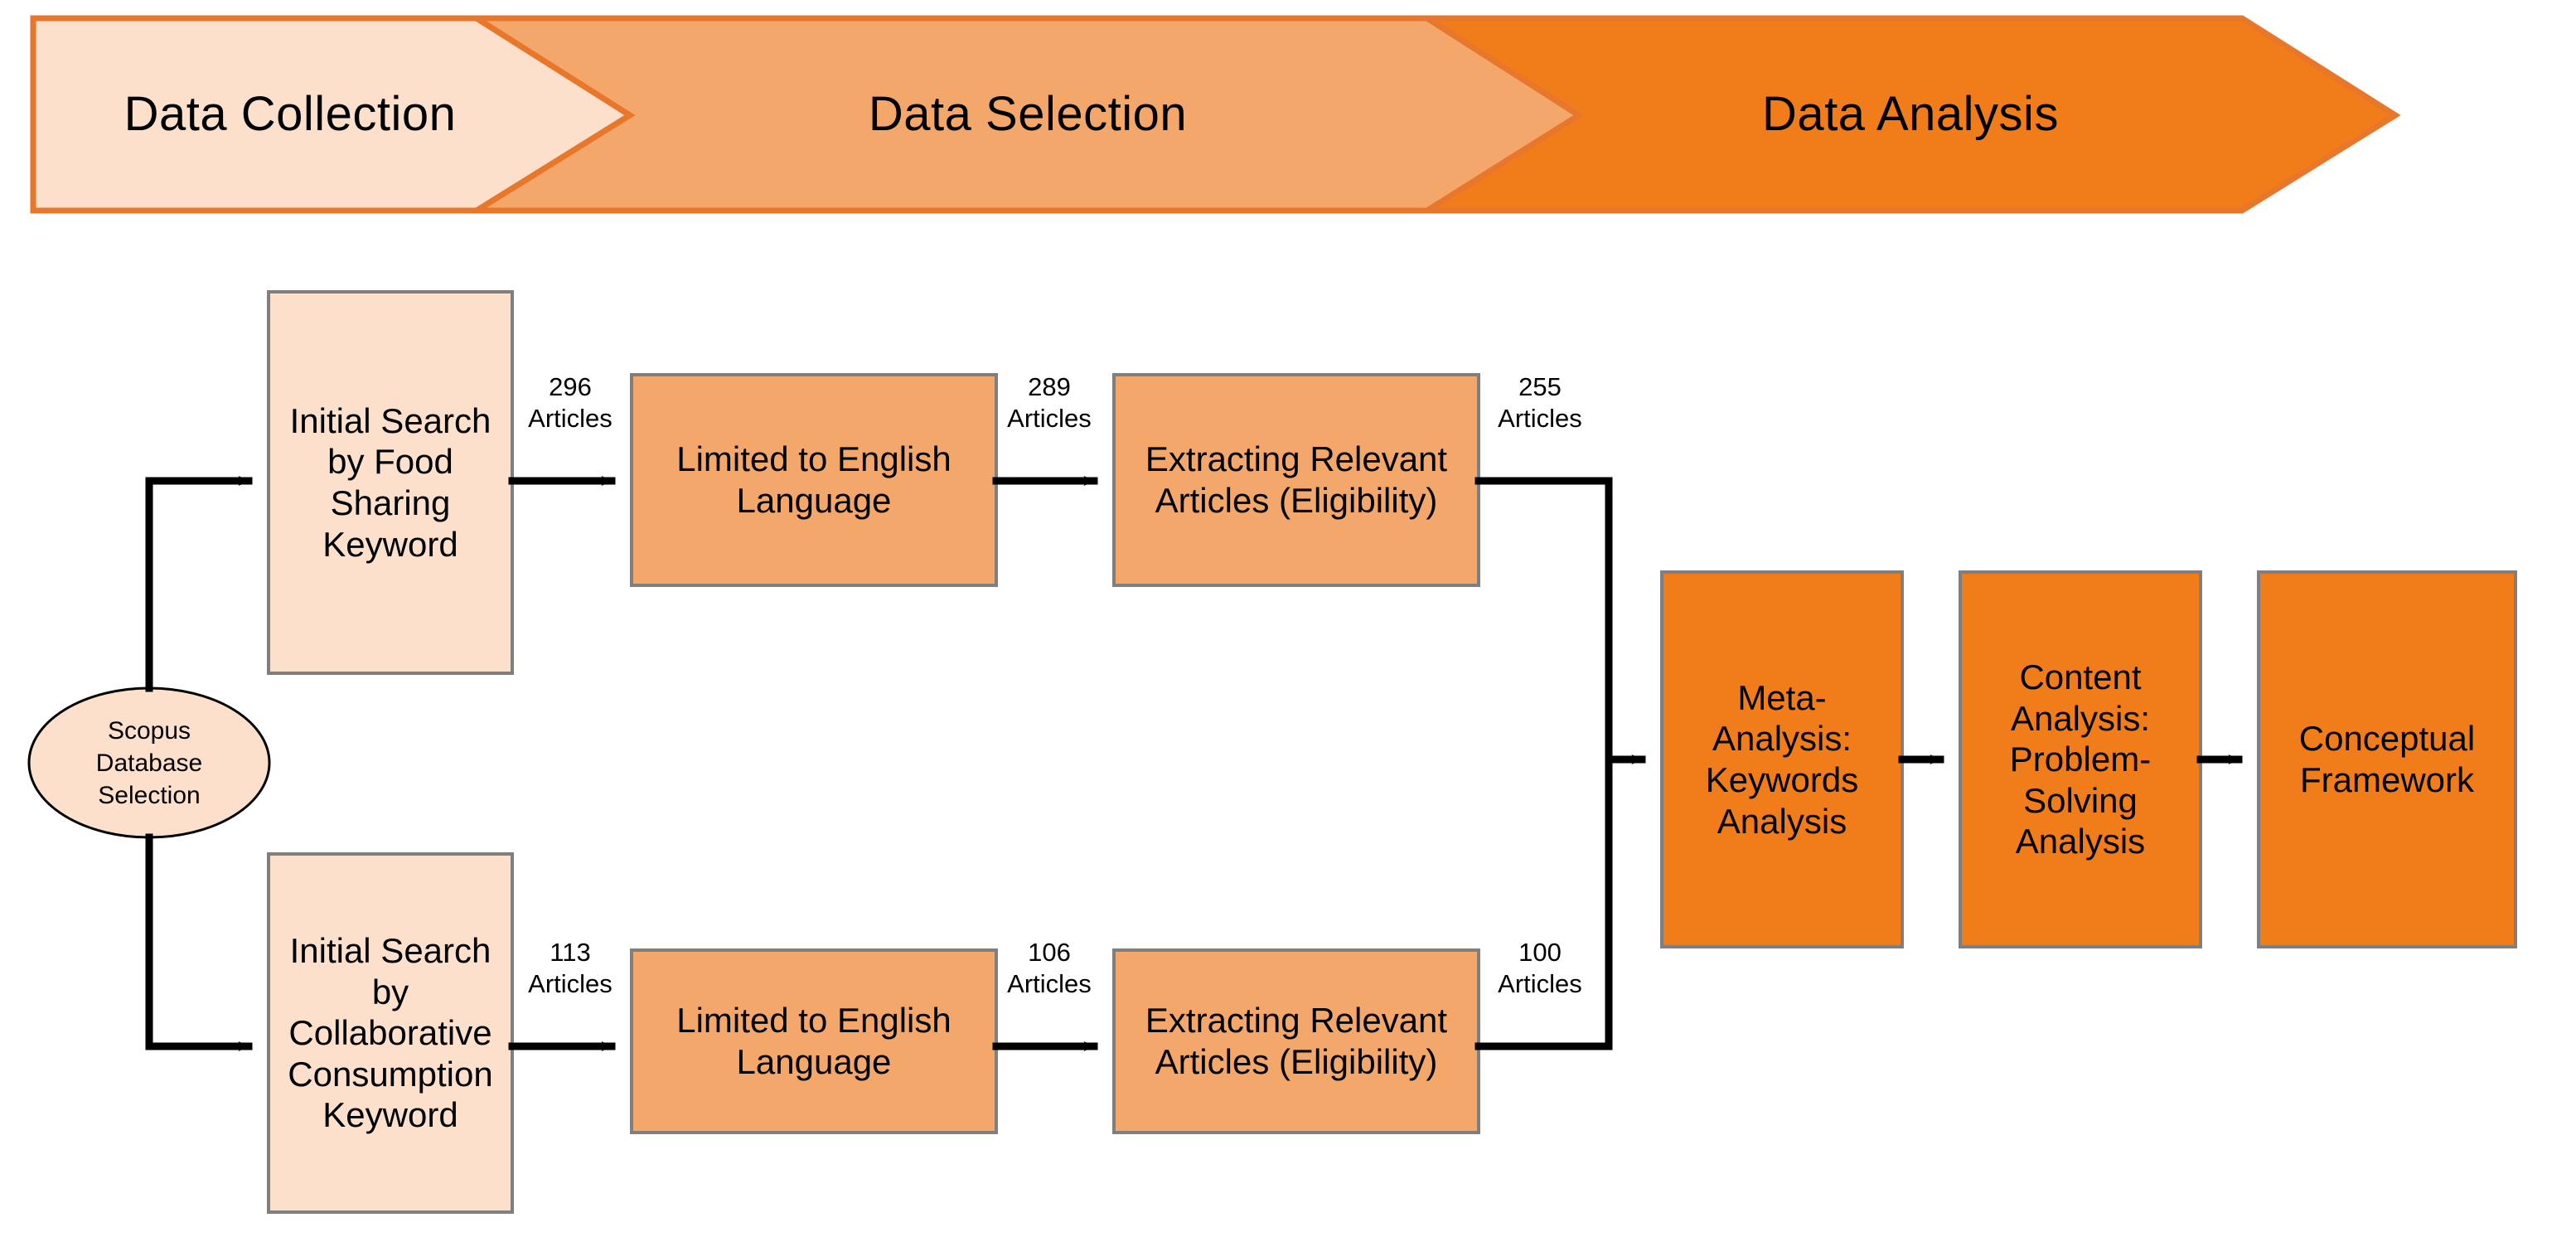 The width and height of the screenshot is (2576, 1237). I want to click on node-content-analysis-problem-solving, so click(2080, 759).